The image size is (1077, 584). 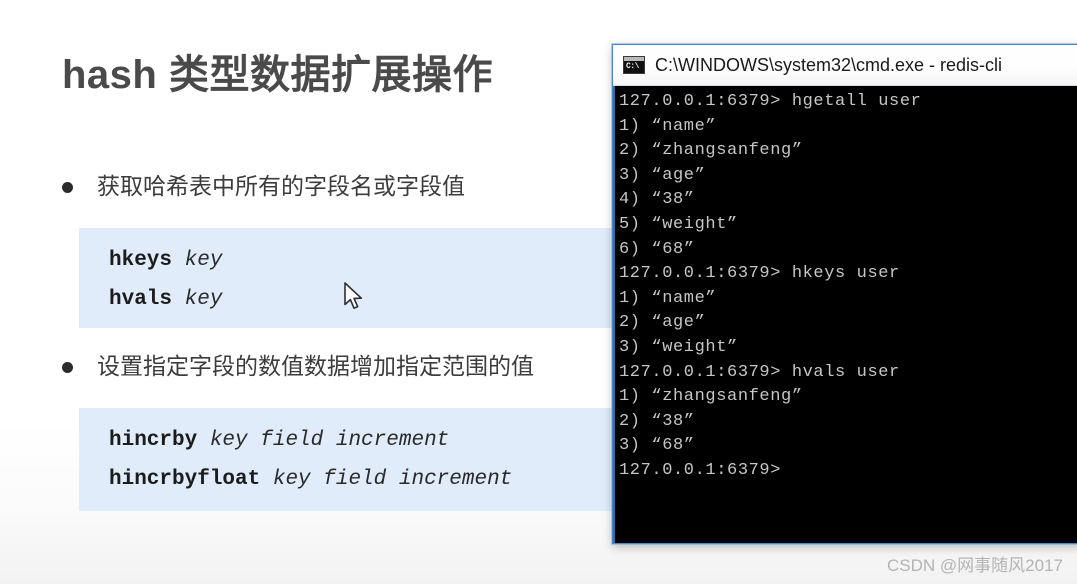 I want to click on console-line: 127.0.0.1:6379>, so click(x=700, y=470).